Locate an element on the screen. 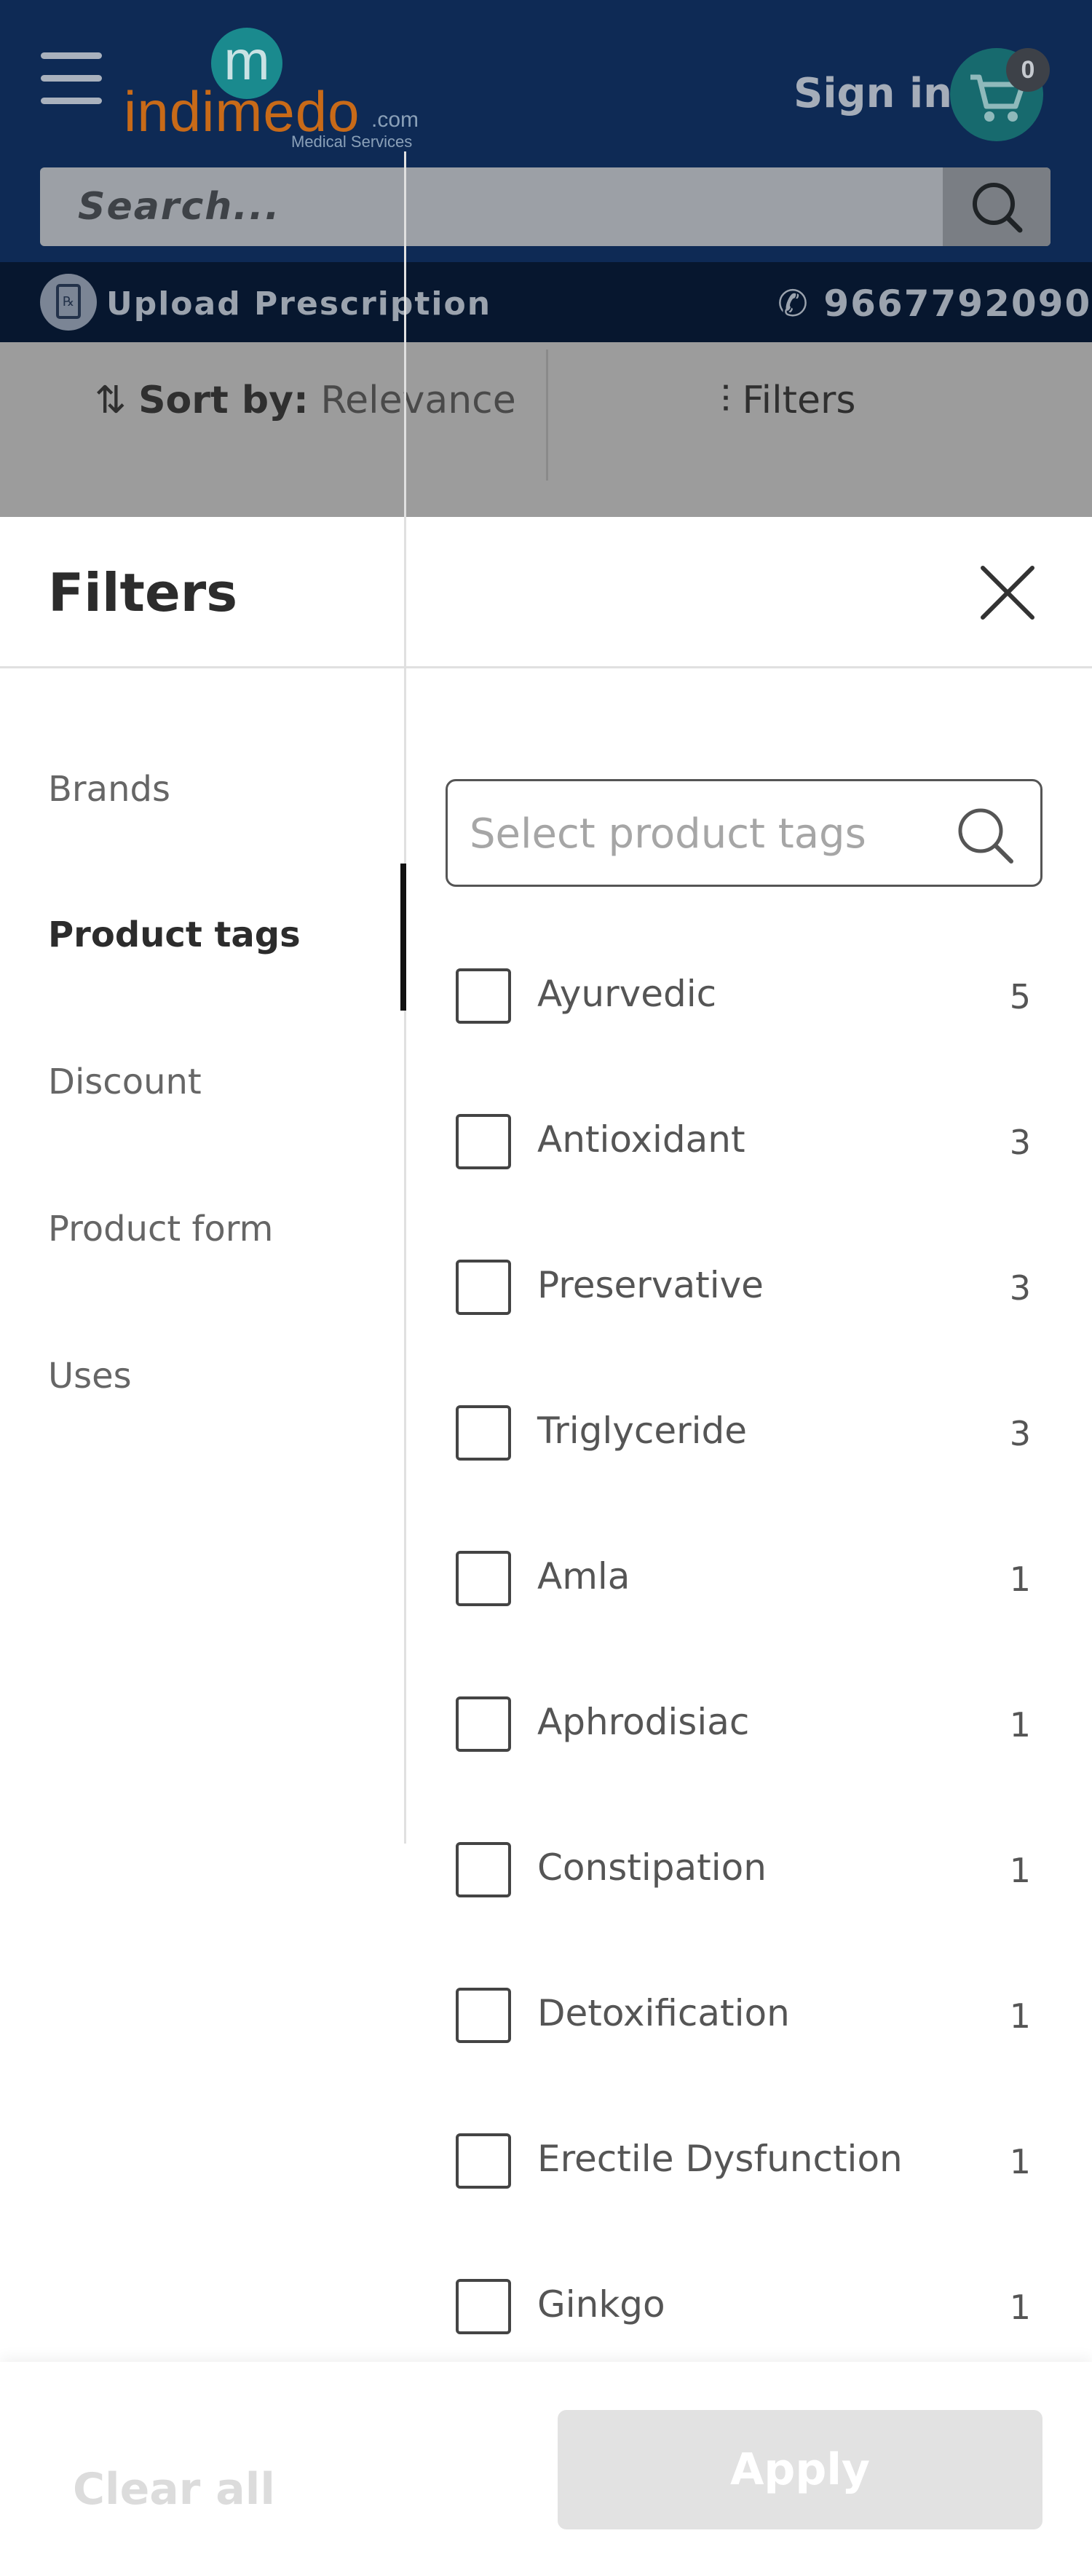 This screenshot has width=1092, height=2576. sign-in-link: Sign in is located at coordinates (873, 93).